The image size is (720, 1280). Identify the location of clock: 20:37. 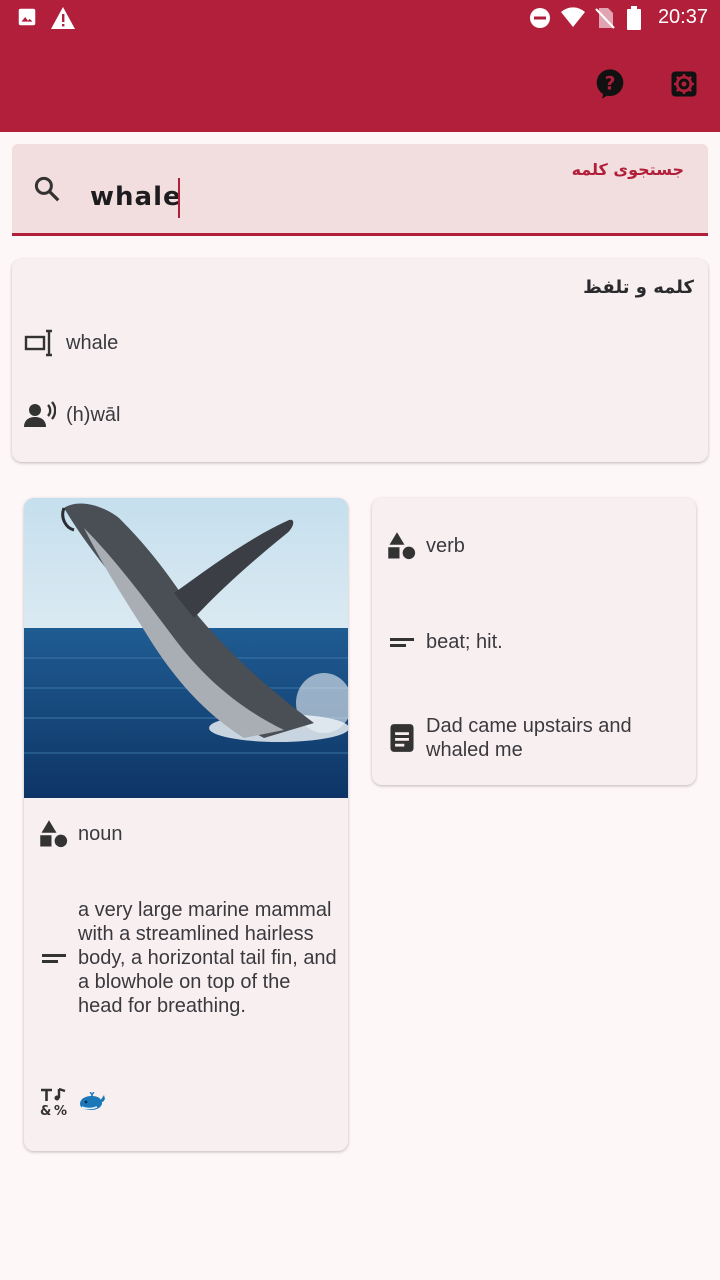
(682, 17).